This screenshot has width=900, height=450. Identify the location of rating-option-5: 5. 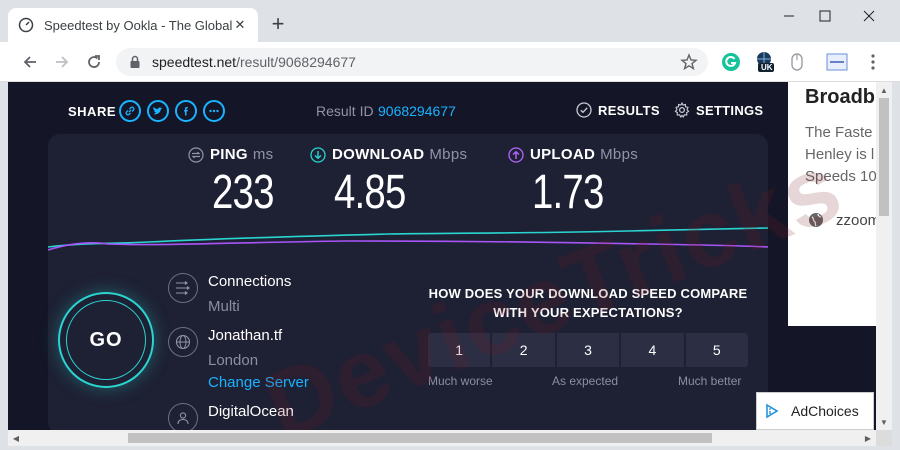
(717, 350).